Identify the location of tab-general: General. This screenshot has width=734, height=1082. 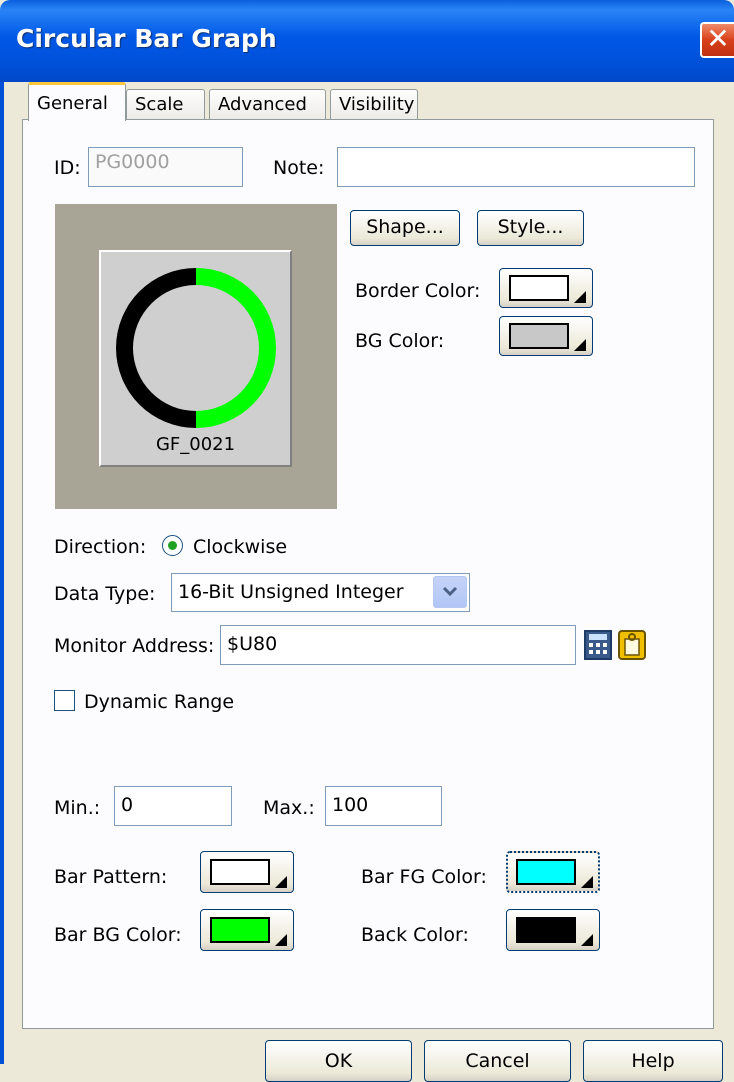
(77, 101).